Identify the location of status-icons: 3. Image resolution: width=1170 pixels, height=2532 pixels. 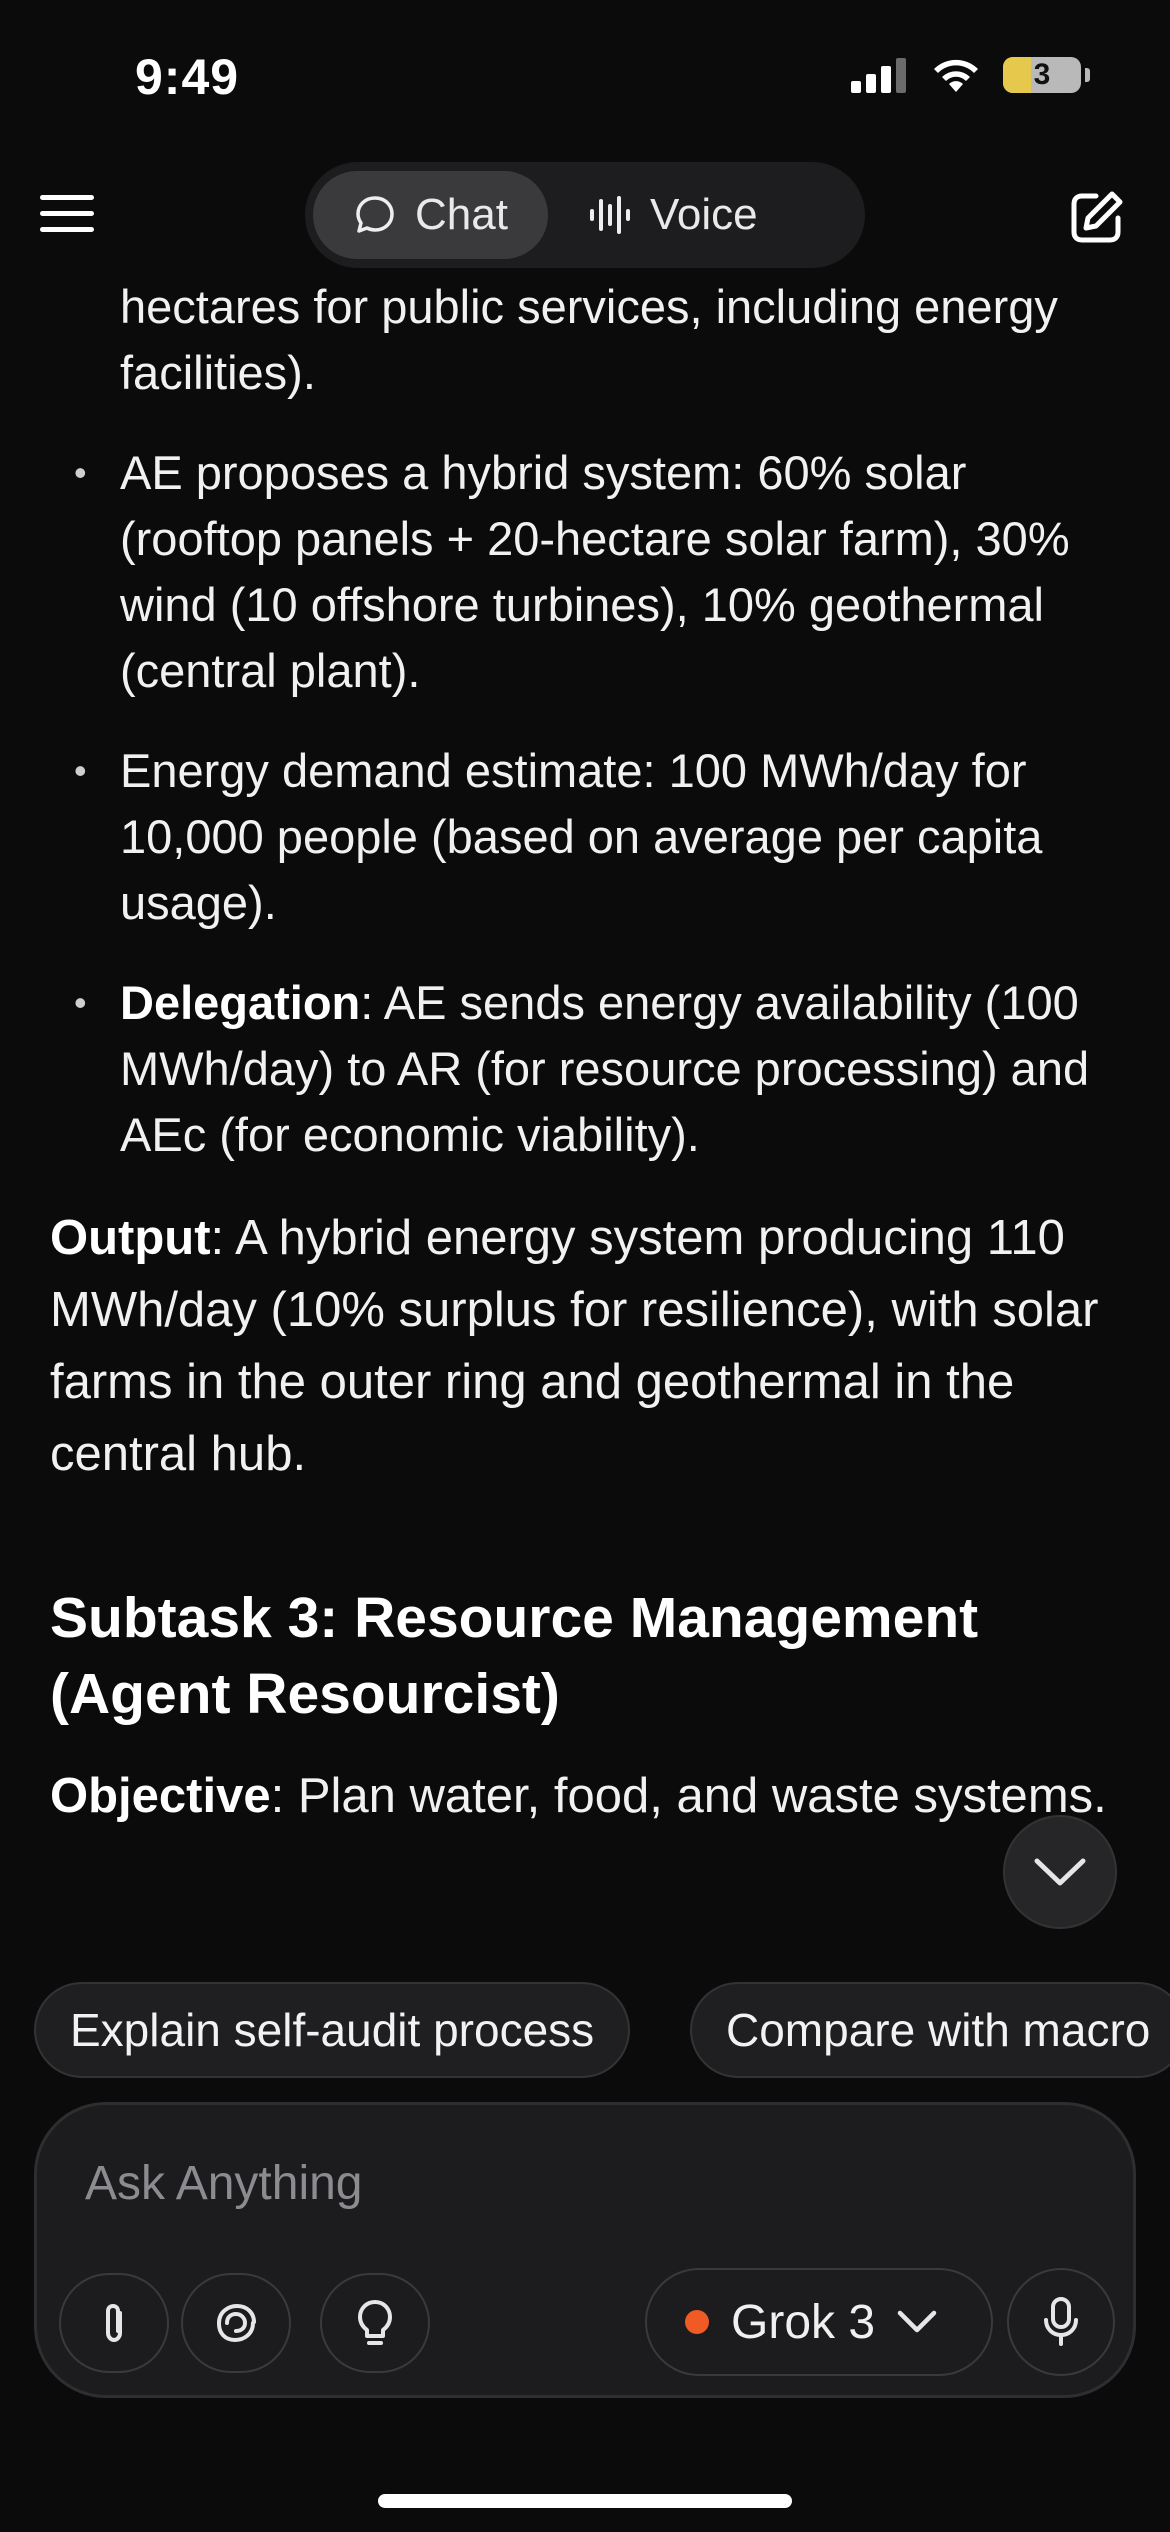
(970, 75).